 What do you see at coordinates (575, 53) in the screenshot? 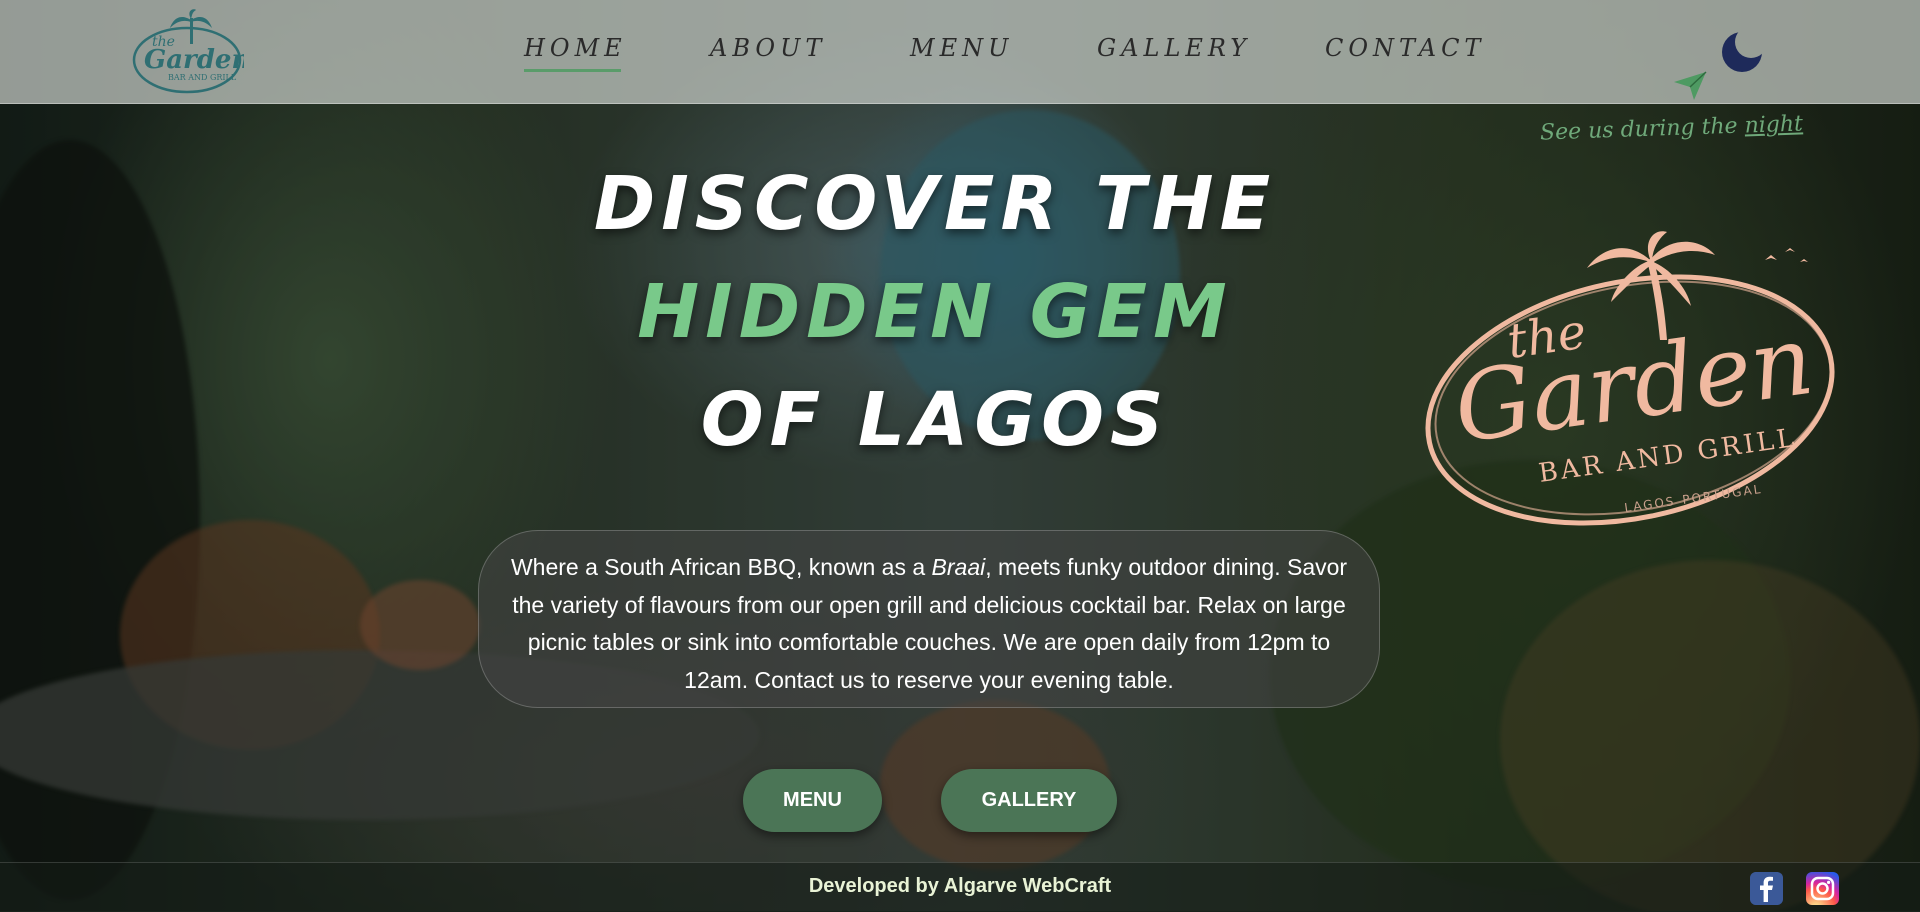
I see `nav-home: HOME` at bounding box center [575, 53].